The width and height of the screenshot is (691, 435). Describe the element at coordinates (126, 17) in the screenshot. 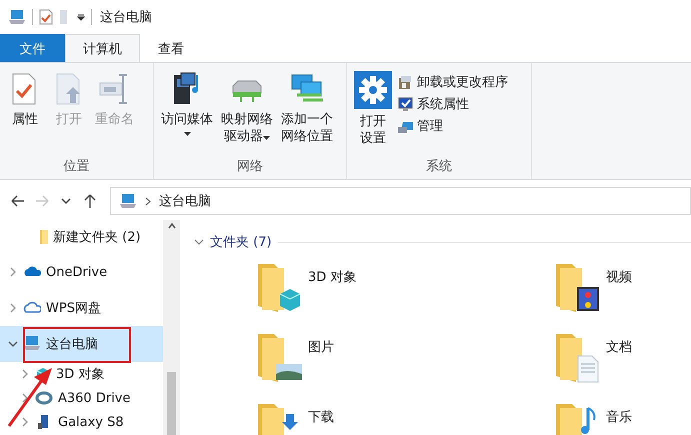

I see `window-title: 这台电脑` at that location.